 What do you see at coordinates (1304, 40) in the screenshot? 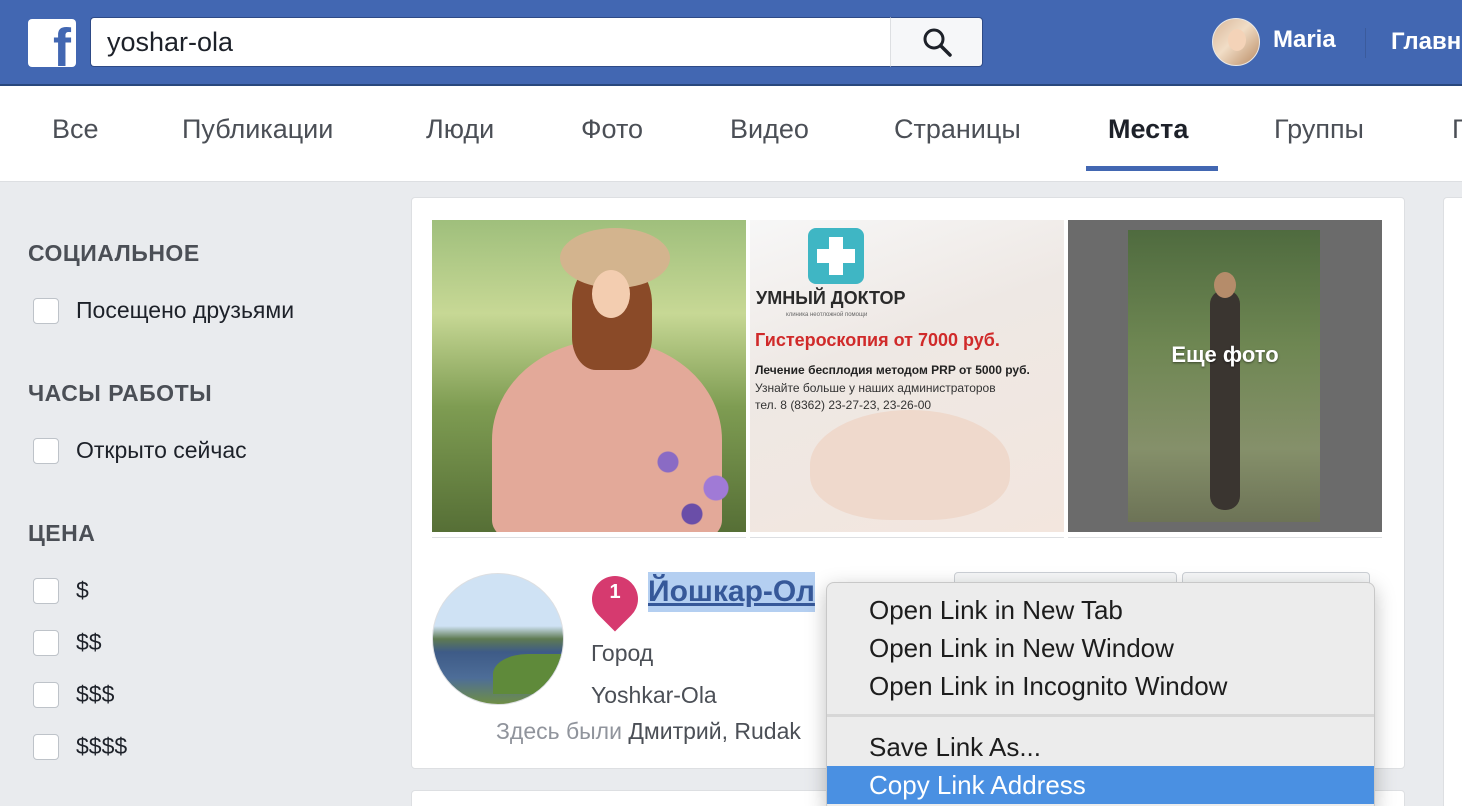
I see `profile-name-link: Maria` at bounding box center [1304, 40].